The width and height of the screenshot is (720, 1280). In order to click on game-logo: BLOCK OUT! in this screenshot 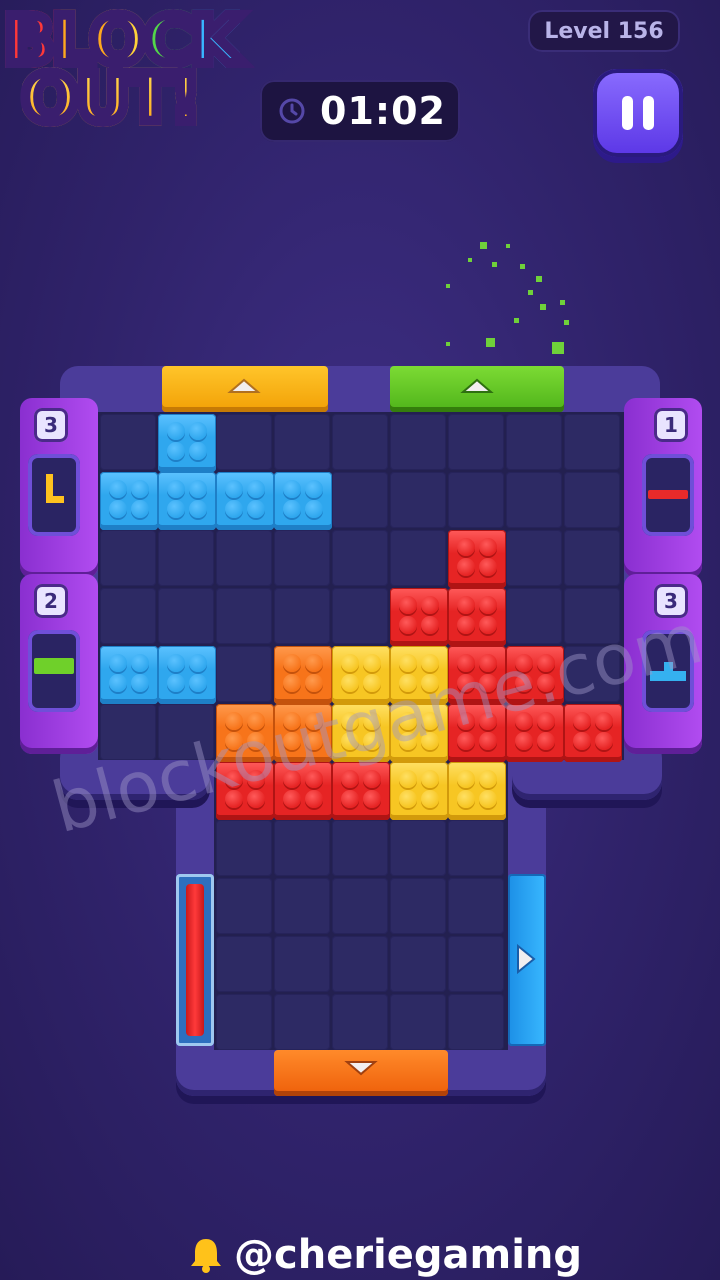, I will do `click(135, 75)`.